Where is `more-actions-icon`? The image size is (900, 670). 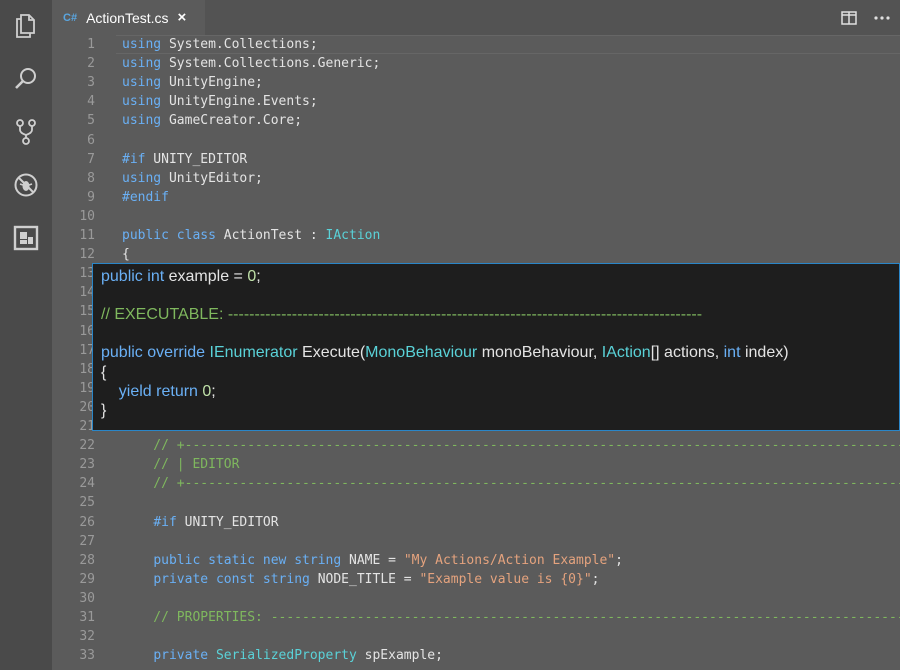 more-actions-icon is located at coordinates (882, 18).